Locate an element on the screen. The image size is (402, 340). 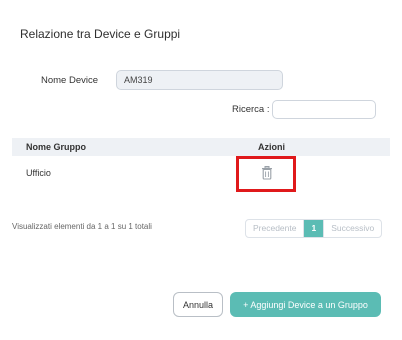
pagination: Precedente 1 Successivo is located at coordinates (314, 228).